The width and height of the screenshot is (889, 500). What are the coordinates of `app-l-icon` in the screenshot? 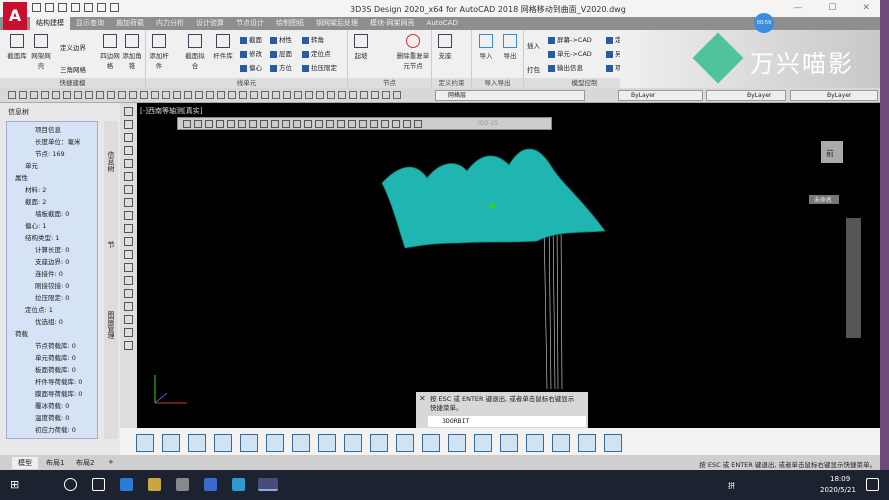 It's located at (238, 484).